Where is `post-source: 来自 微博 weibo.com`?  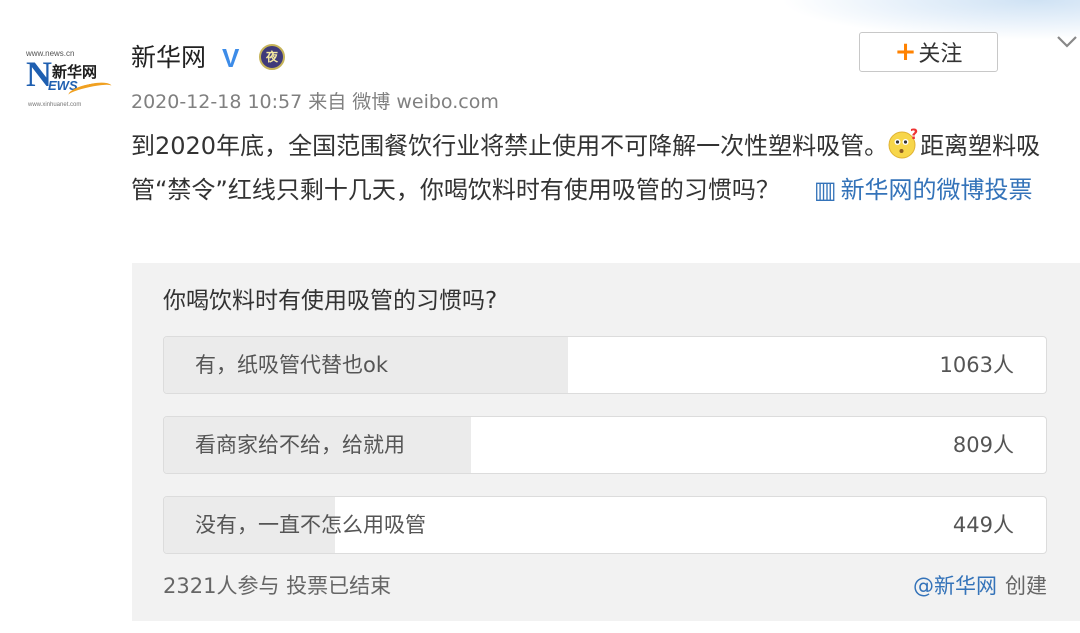 post-source: 来自 微博 weibo.com is located at coordinates (403, 102).